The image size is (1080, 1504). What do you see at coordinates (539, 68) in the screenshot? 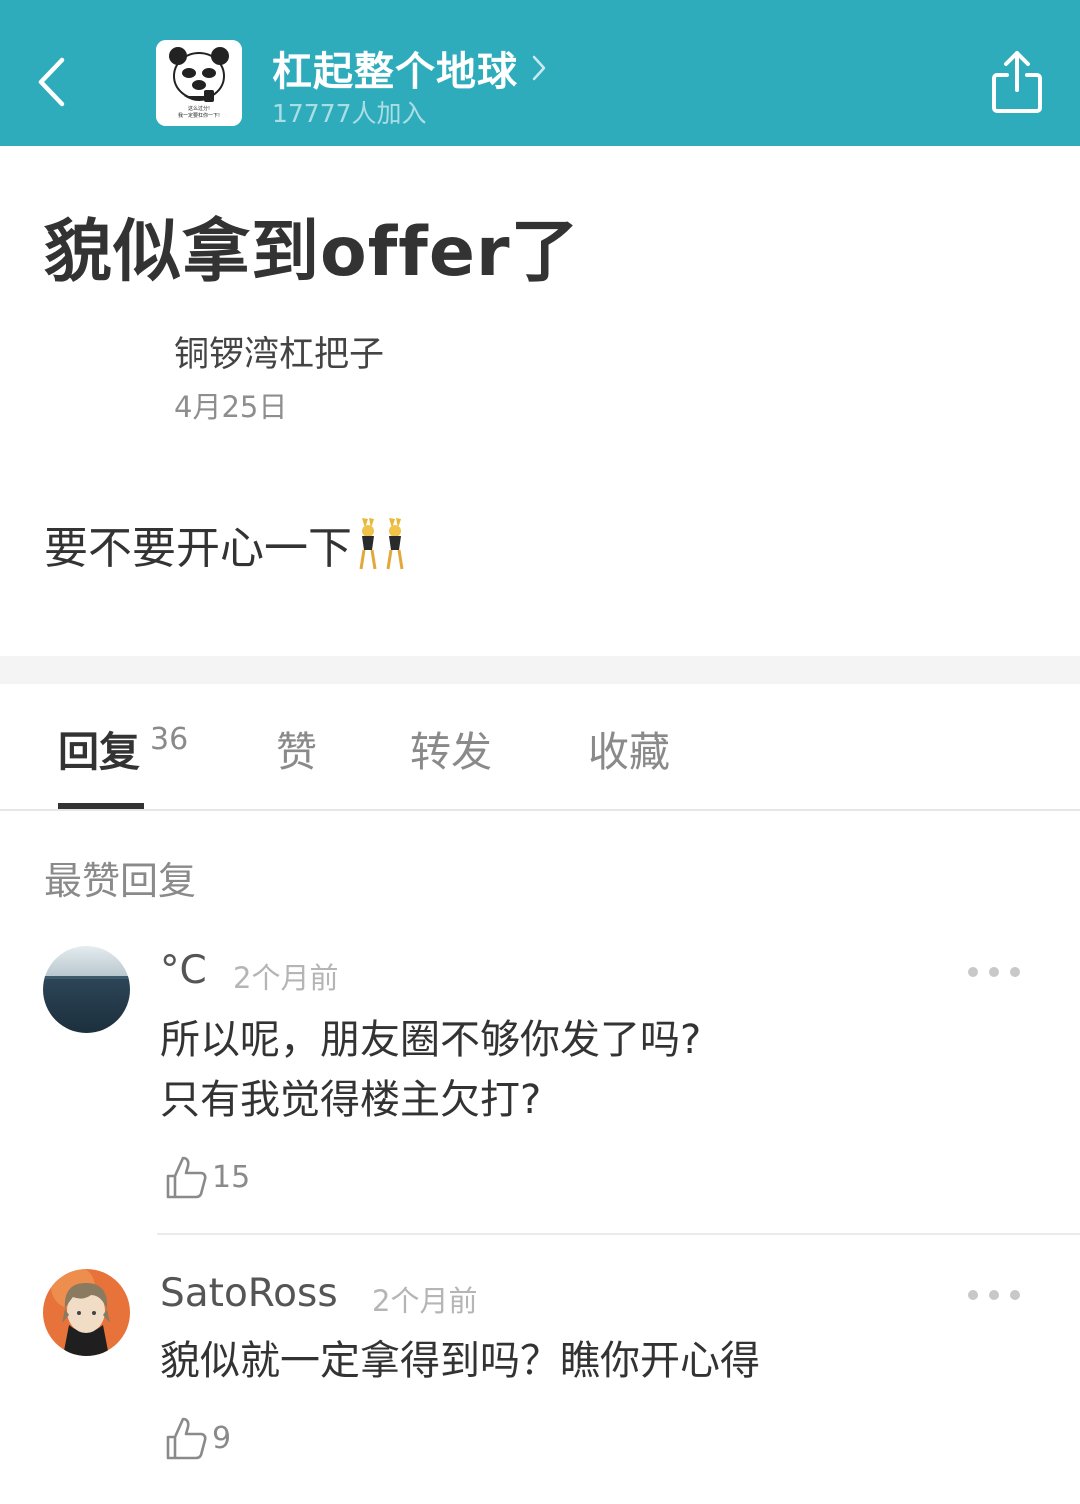
I see `chevron-right-icon` at bounding box center [539, 68].